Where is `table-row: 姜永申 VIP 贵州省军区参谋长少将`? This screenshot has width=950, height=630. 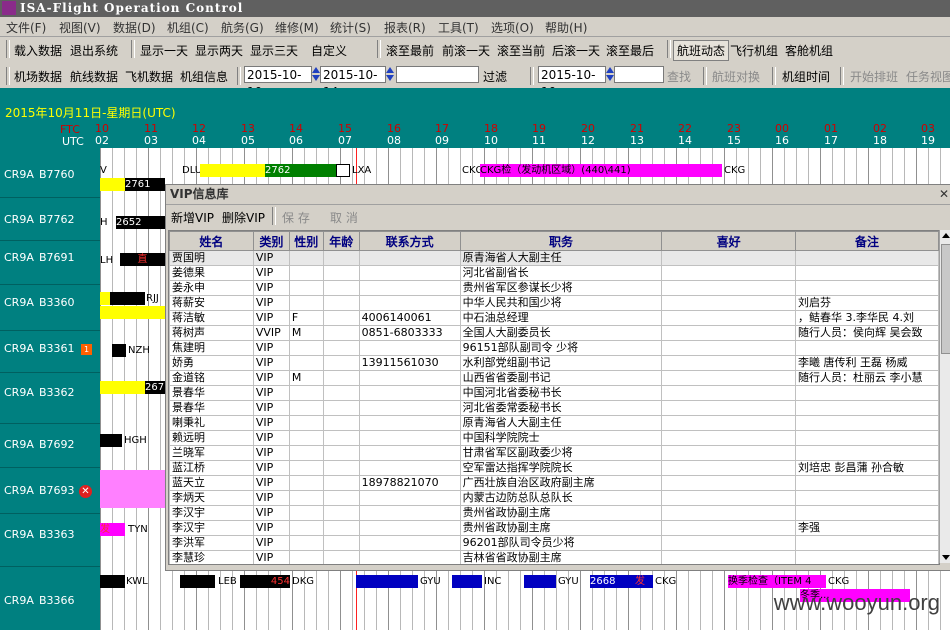 table-row: 姜永申 VIP 贵州省军区参谋长少将 is located at coordinates (554, 288).